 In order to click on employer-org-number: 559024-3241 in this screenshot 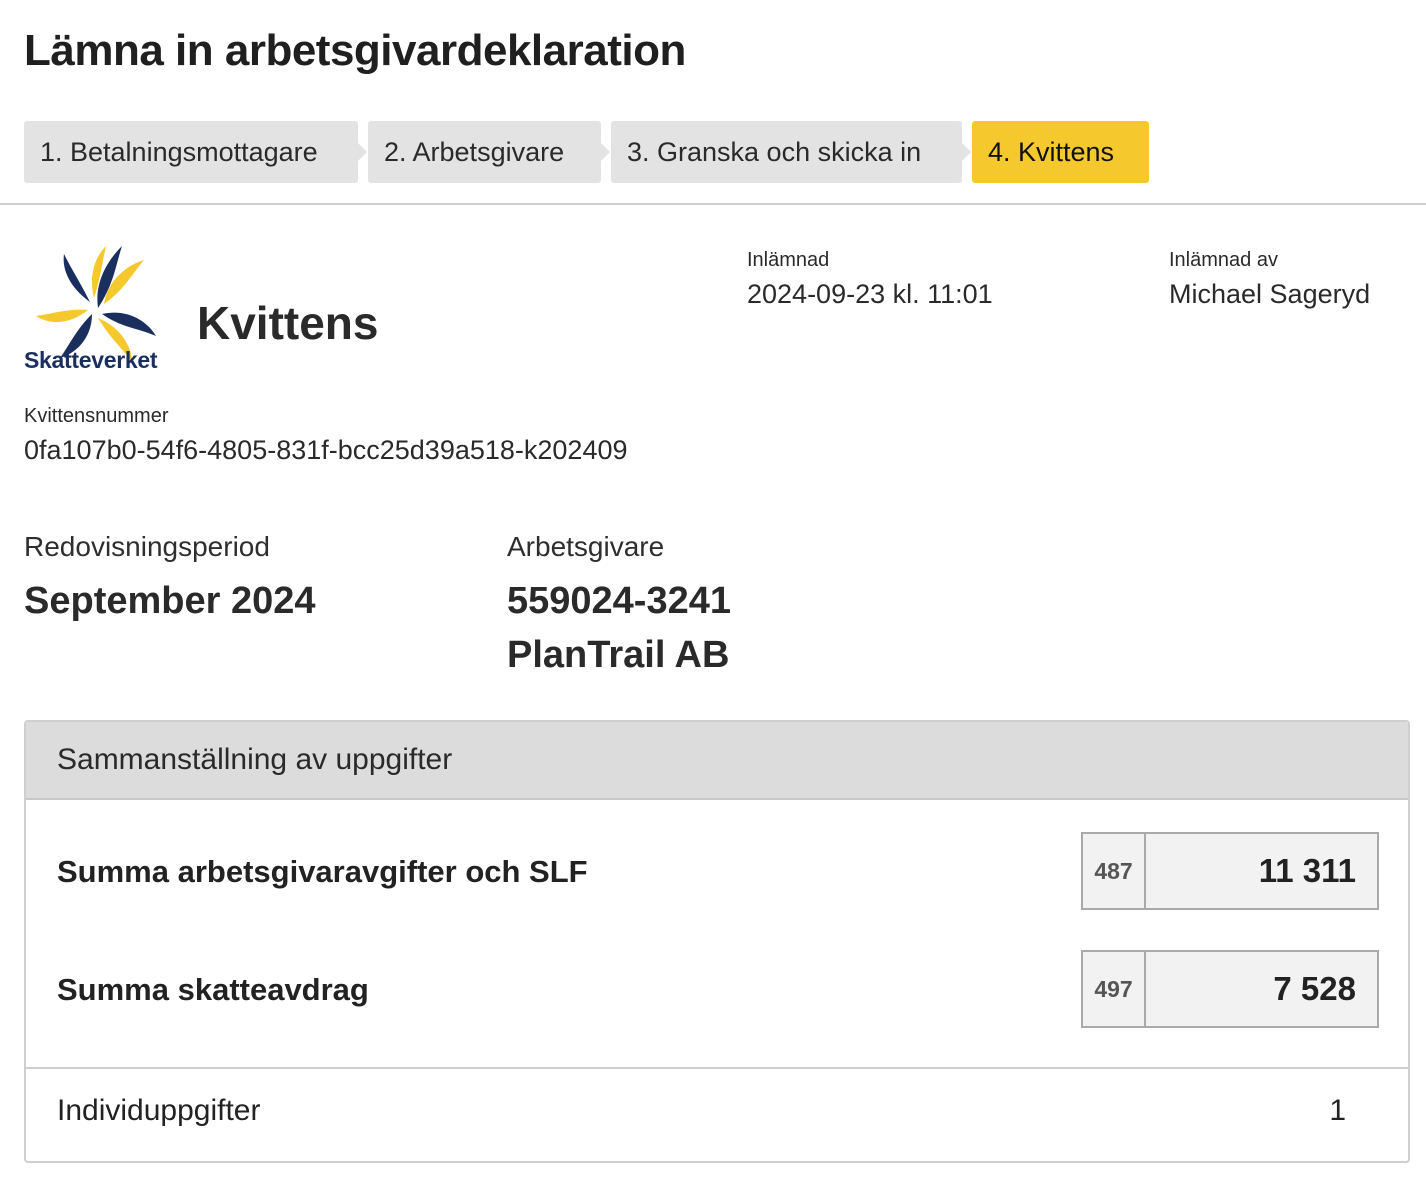, I will do `click(619, 601)`.